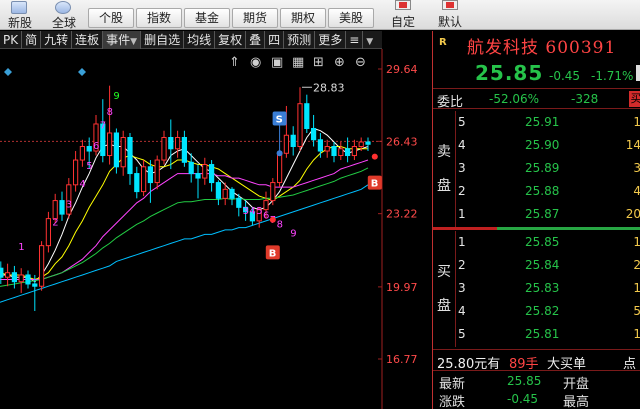 This screenshot has width=640, height=409. I want to click on new-stock-label: 新股, so click(19, 23).